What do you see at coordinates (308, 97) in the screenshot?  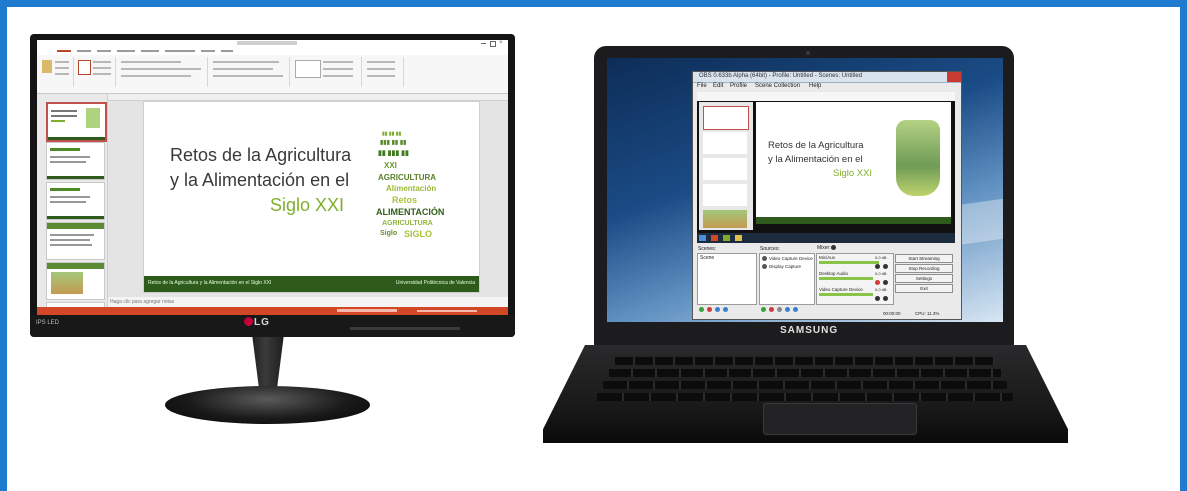 I see `horizontal-ruler` at bounding box center [308, 97].